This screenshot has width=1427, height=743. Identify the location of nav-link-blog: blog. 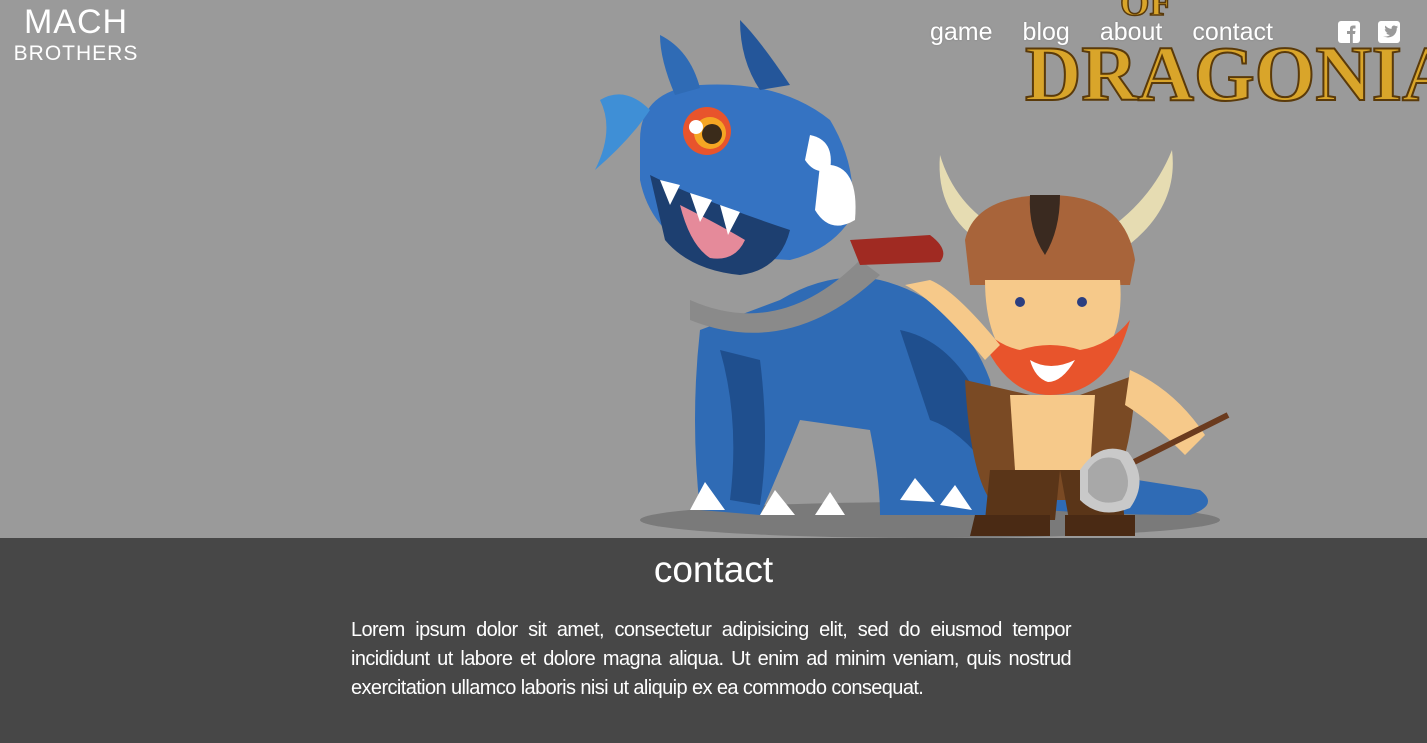
(1046, 32).